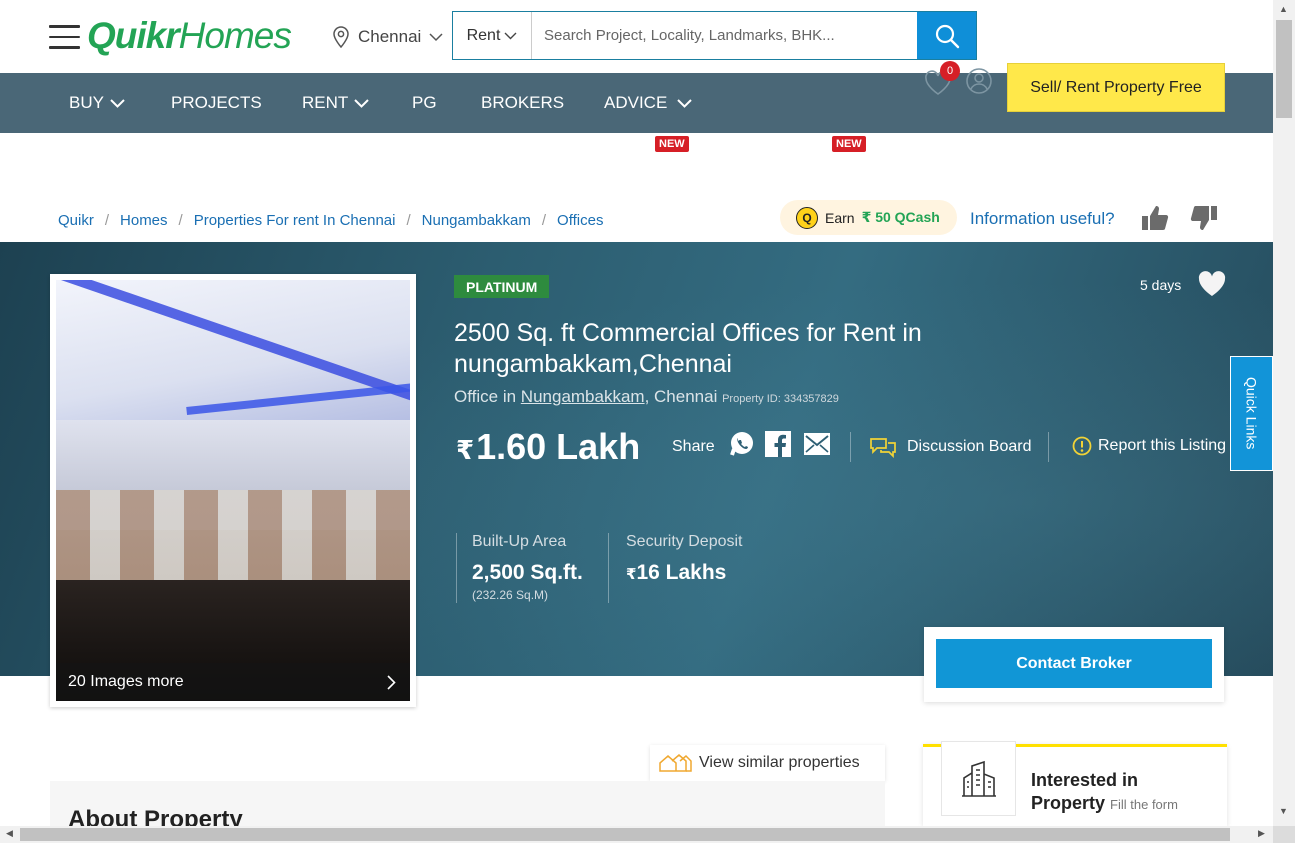  What do you see at coordinates (724, 35) in the screenshot?
I see `search-input` at bounding box center [724, 35].